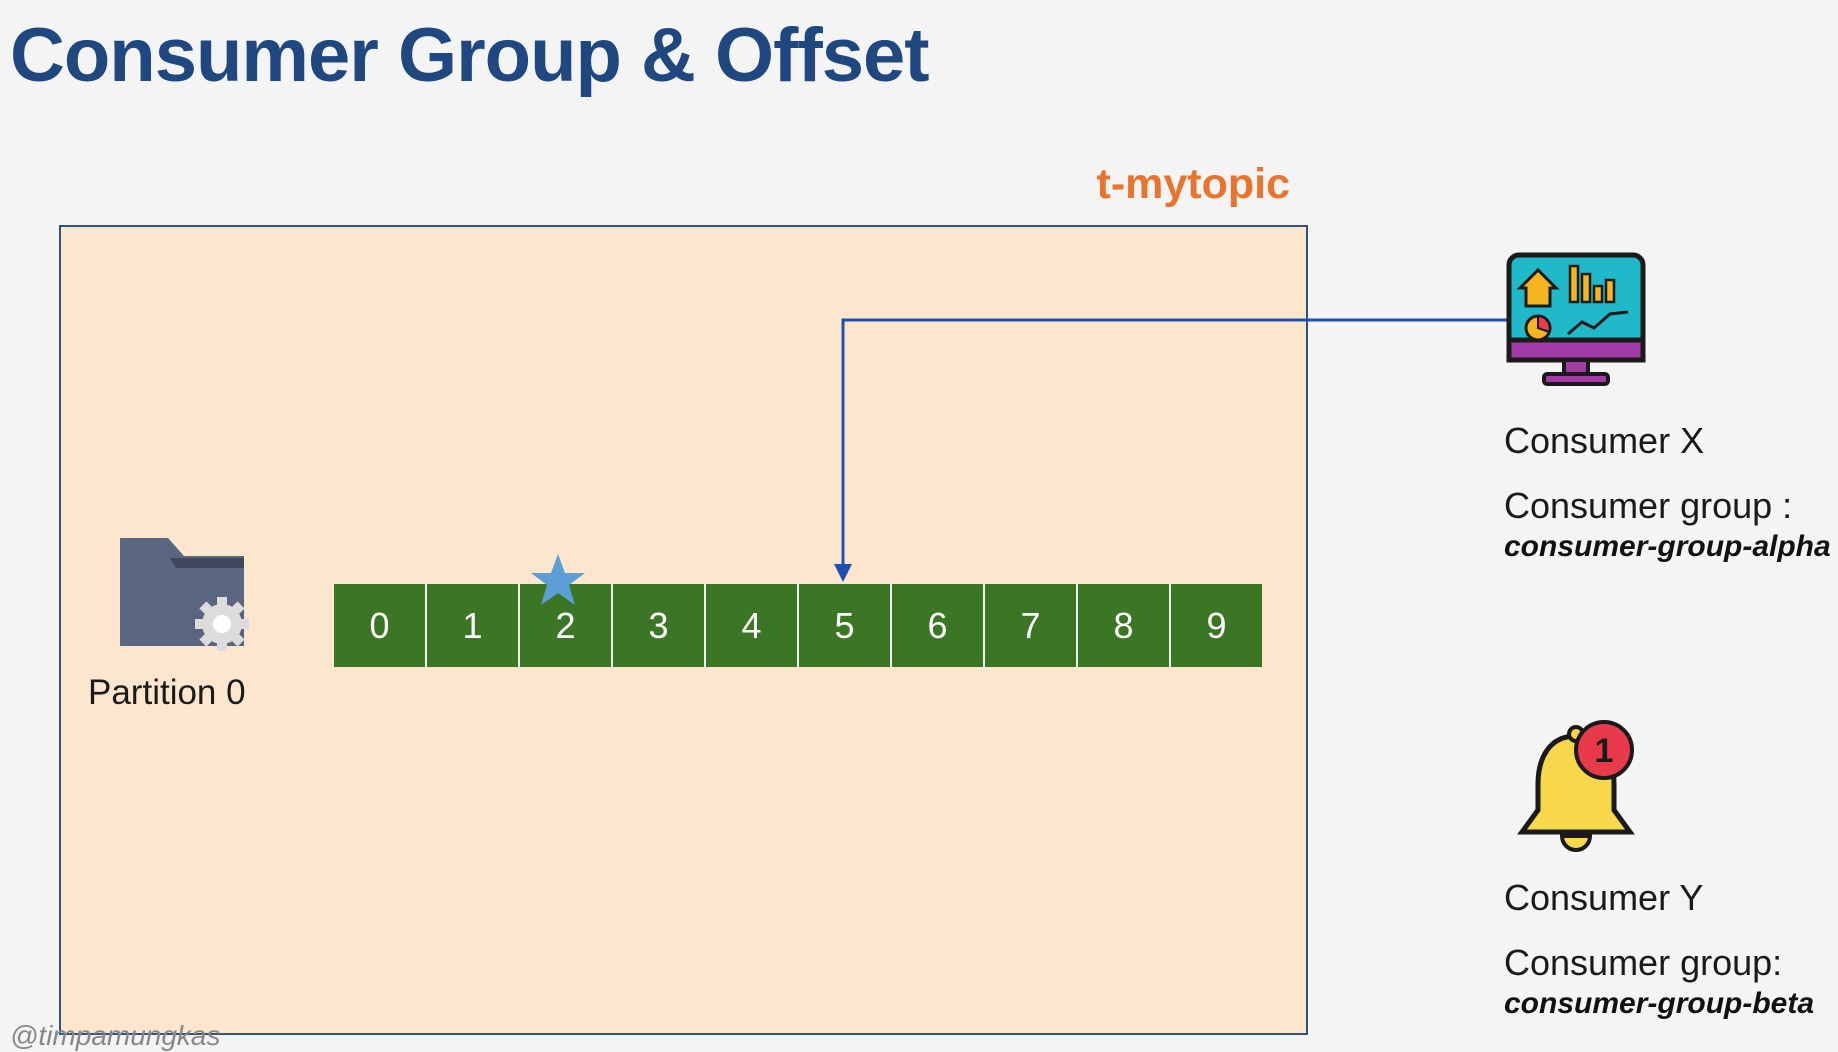  Describe the element at coordinates (1576, 786) in the screenshot. I see `notification-bell-icon: 1` at that location.